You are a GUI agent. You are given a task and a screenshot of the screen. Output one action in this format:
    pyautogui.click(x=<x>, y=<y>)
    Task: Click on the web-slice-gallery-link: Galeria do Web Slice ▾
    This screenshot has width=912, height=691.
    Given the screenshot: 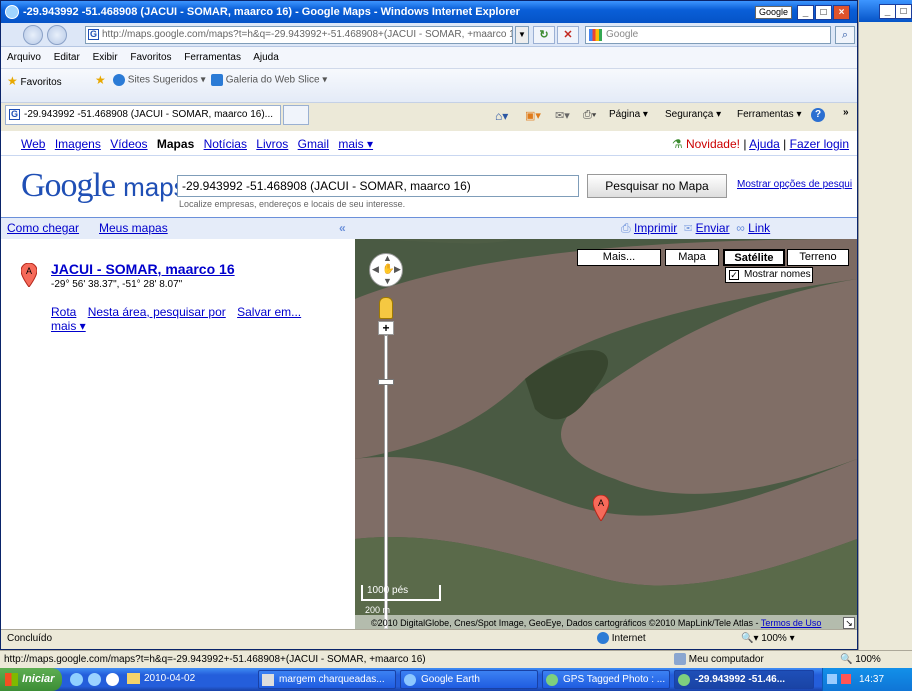 What is the action you would take?
    pyautogui.click(x=269, y=80)
    